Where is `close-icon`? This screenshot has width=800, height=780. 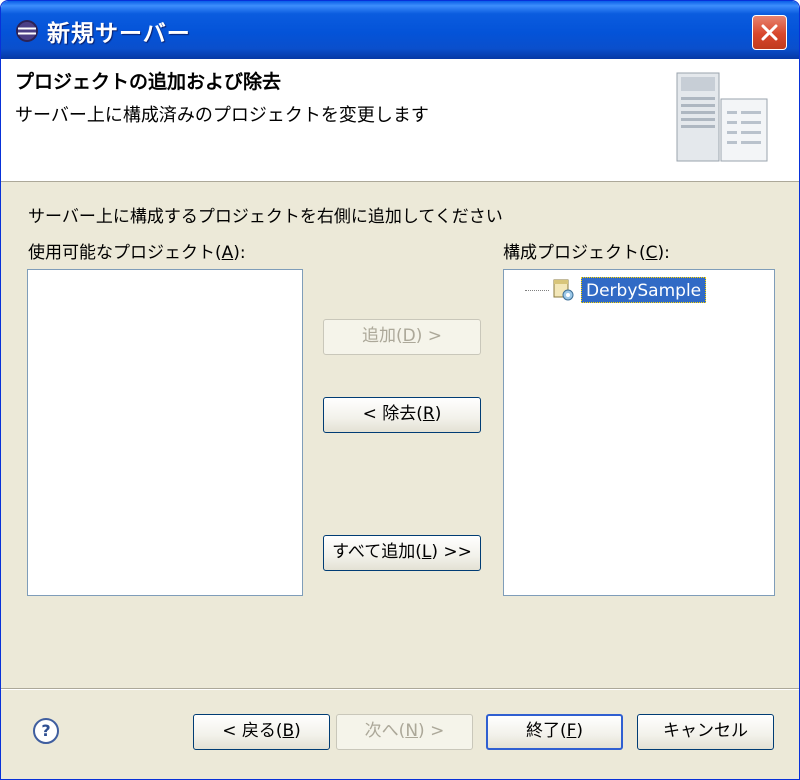
close-icon is located at coordinates (769, 32).